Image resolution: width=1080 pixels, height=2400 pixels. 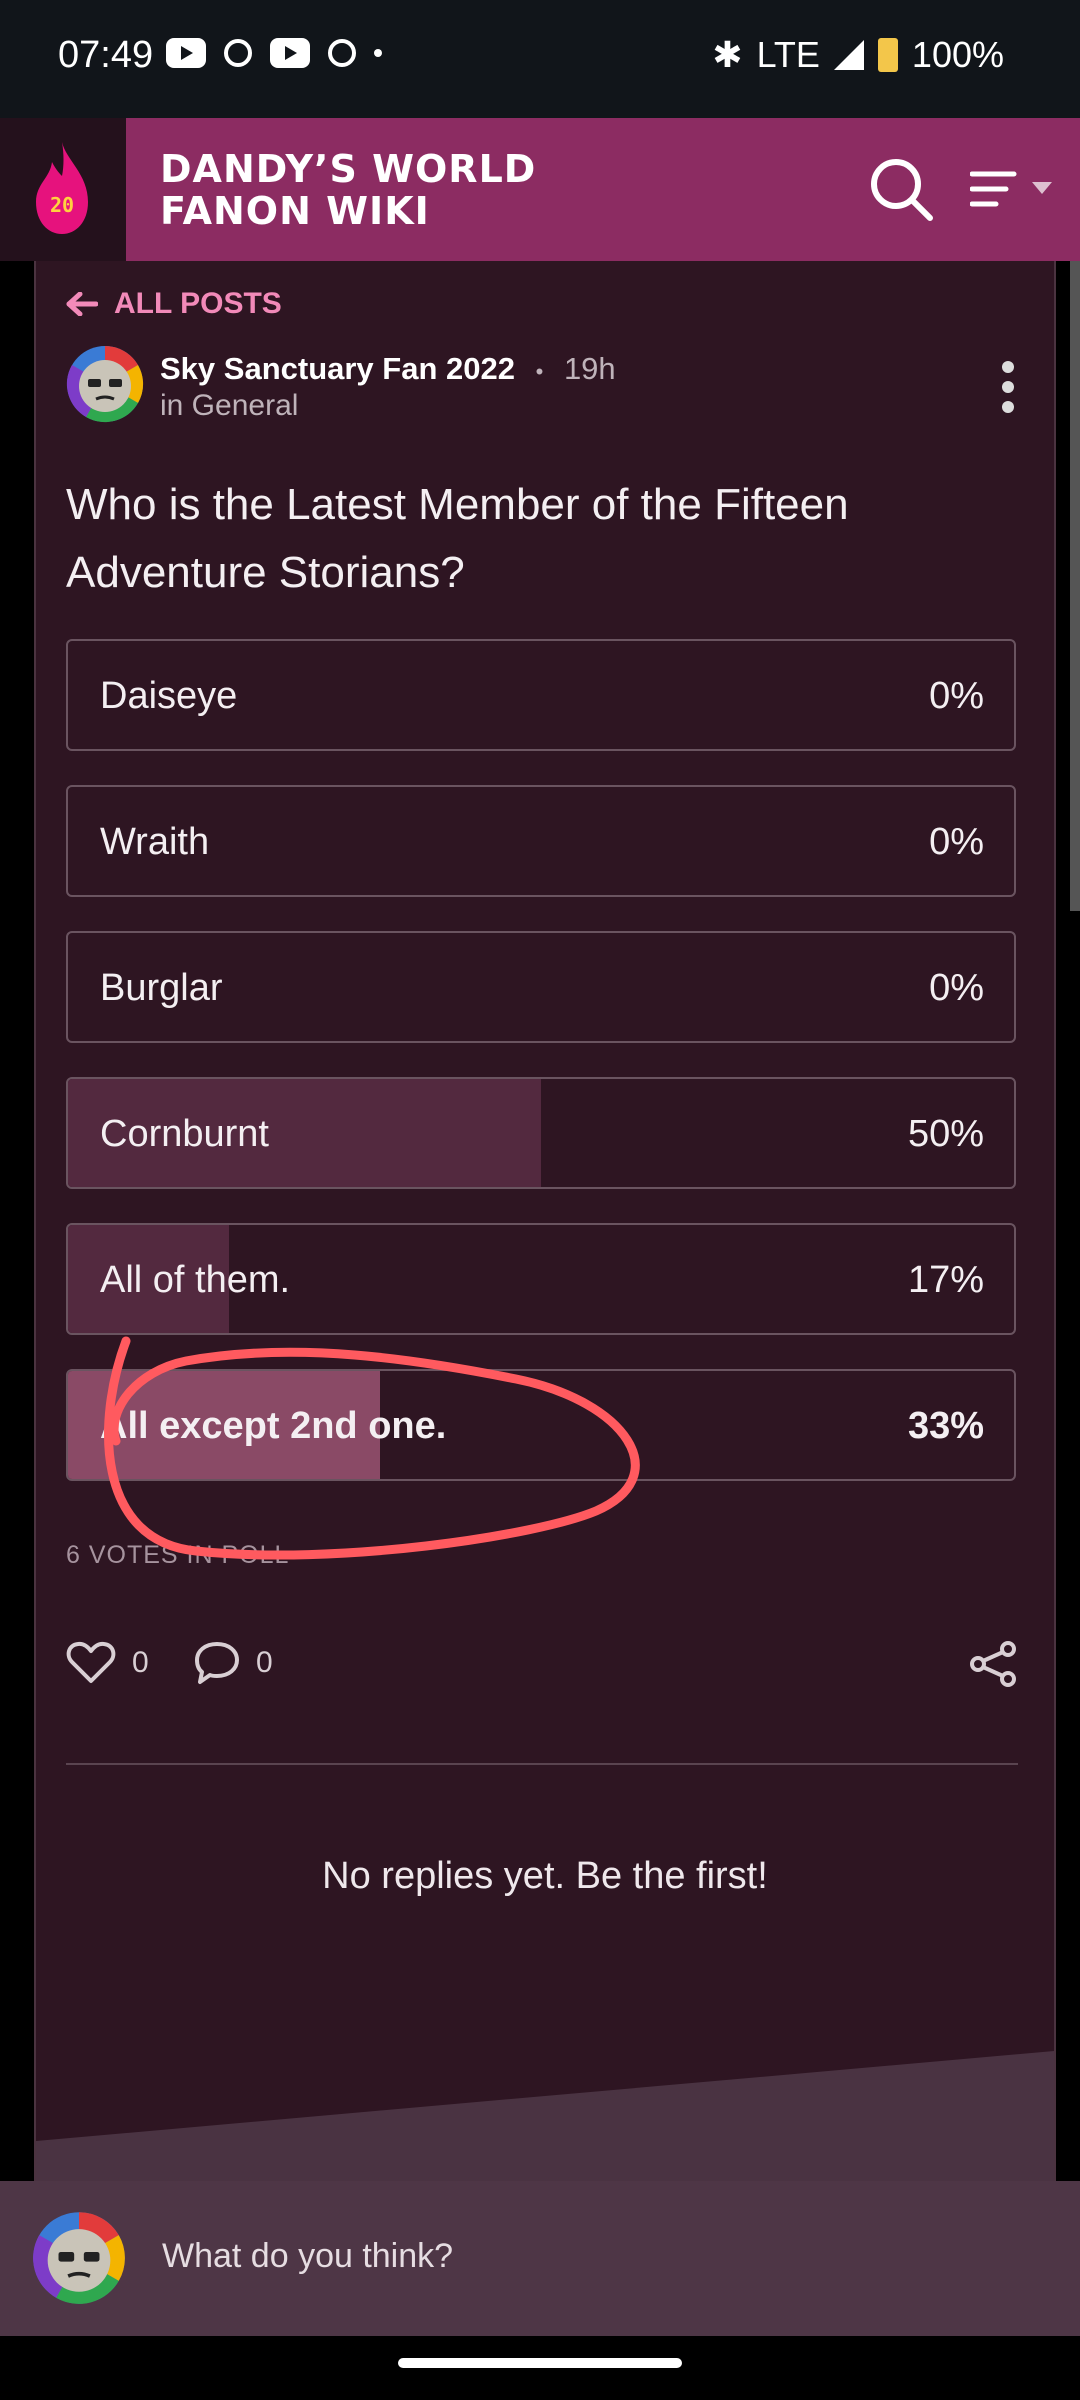 What do you see at coordinates (140, 1662) in the screenshot?
I see `like-count: 0` at bounding box center [140, 1662].